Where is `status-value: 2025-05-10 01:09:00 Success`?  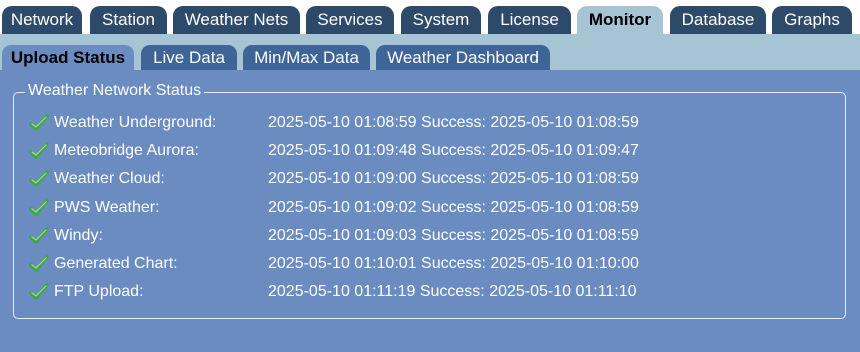
status-value: 2025-05-10 01:09:00 Success is located at coordinates (453, 178).